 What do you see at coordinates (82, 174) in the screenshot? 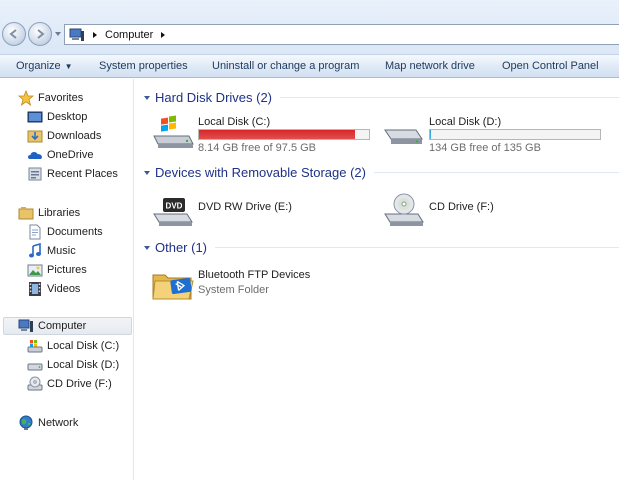
I see `nav-recent-places-label: Recent Places` at bounding box center [82, 174].